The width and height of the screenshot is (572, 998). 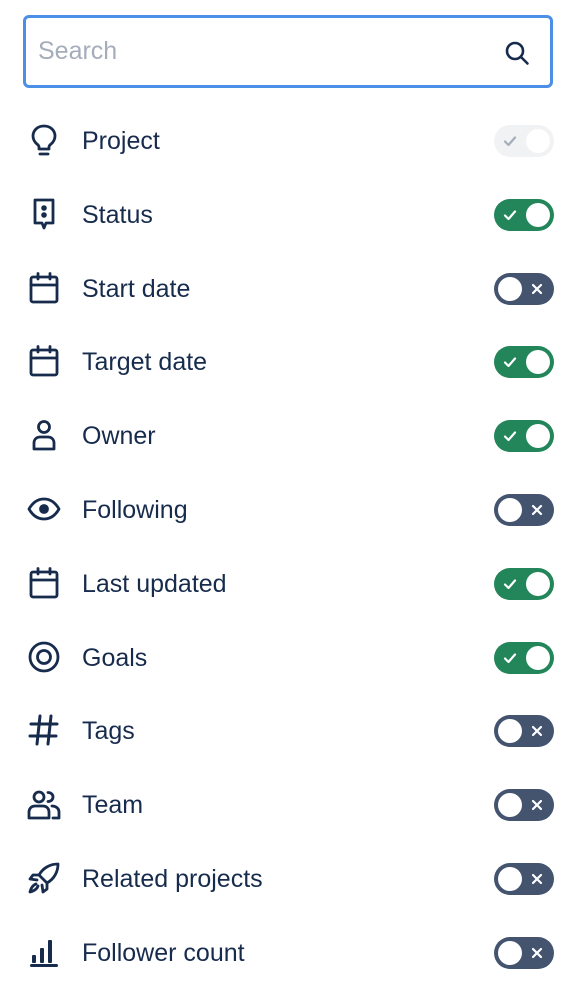 I want to click on item-label: Target date, so click(x=145, y=362).